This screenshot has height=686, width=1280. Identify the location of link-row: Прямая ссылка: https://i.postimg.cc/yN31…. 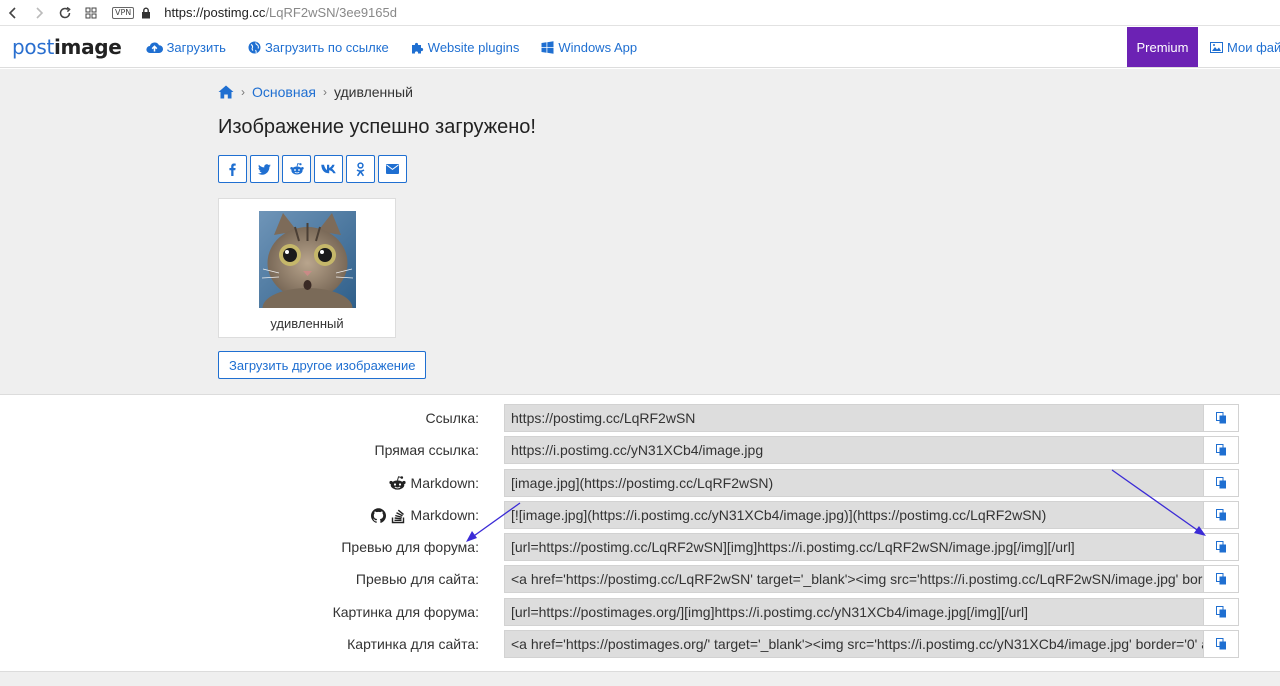
(640, 450).